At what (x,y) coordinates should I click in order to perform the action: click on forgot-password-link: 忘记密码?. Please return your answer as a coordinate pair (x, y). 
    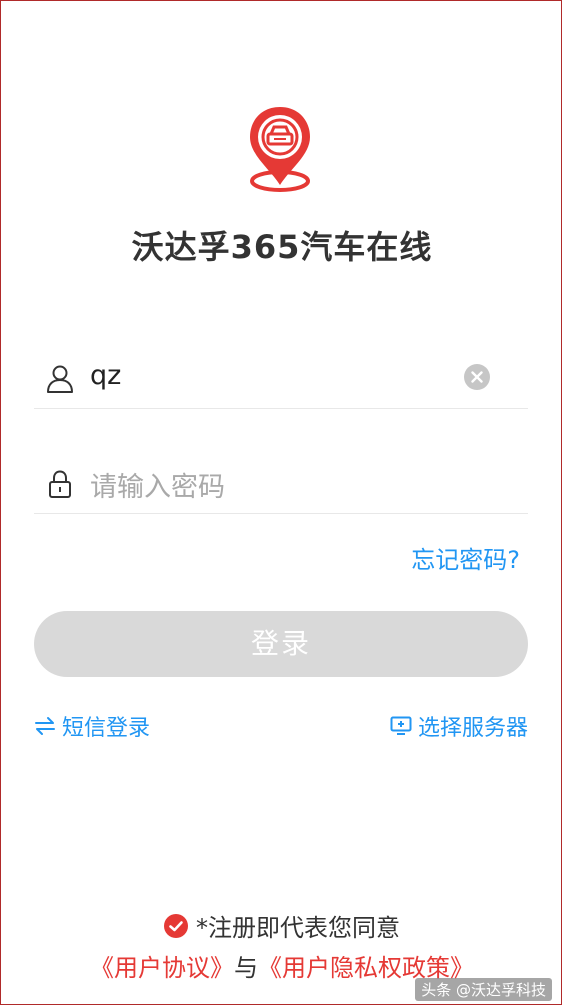
    Looking at the image, I should click on (465, 557).